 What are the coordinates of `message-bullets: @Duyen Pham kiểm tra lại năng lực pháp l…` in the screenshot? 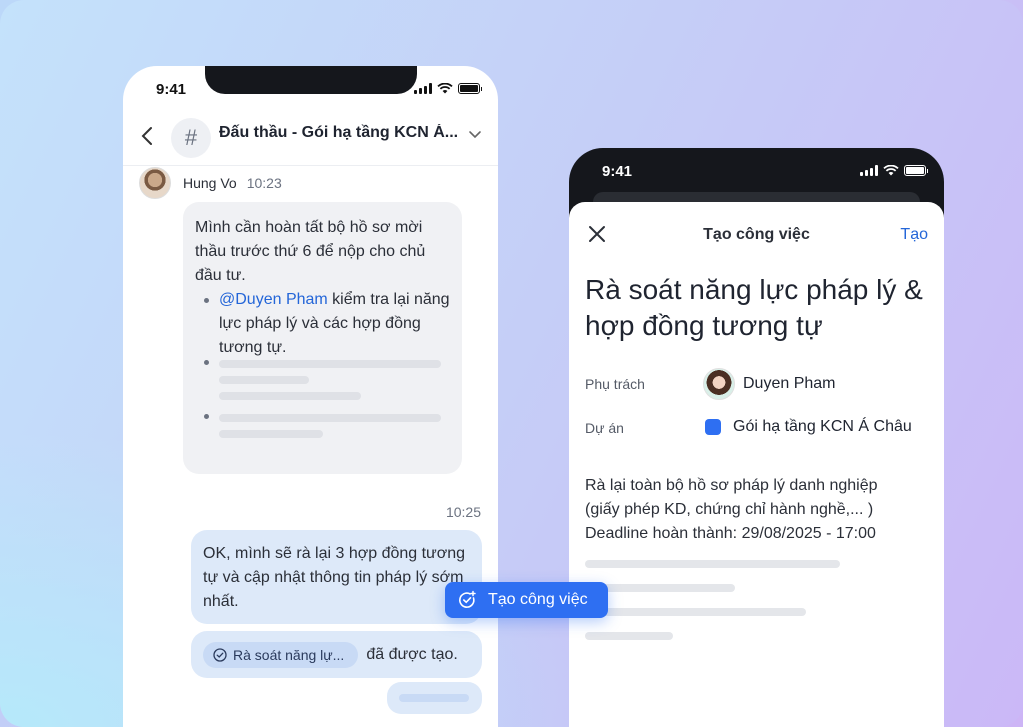 It's located at (322, 324).